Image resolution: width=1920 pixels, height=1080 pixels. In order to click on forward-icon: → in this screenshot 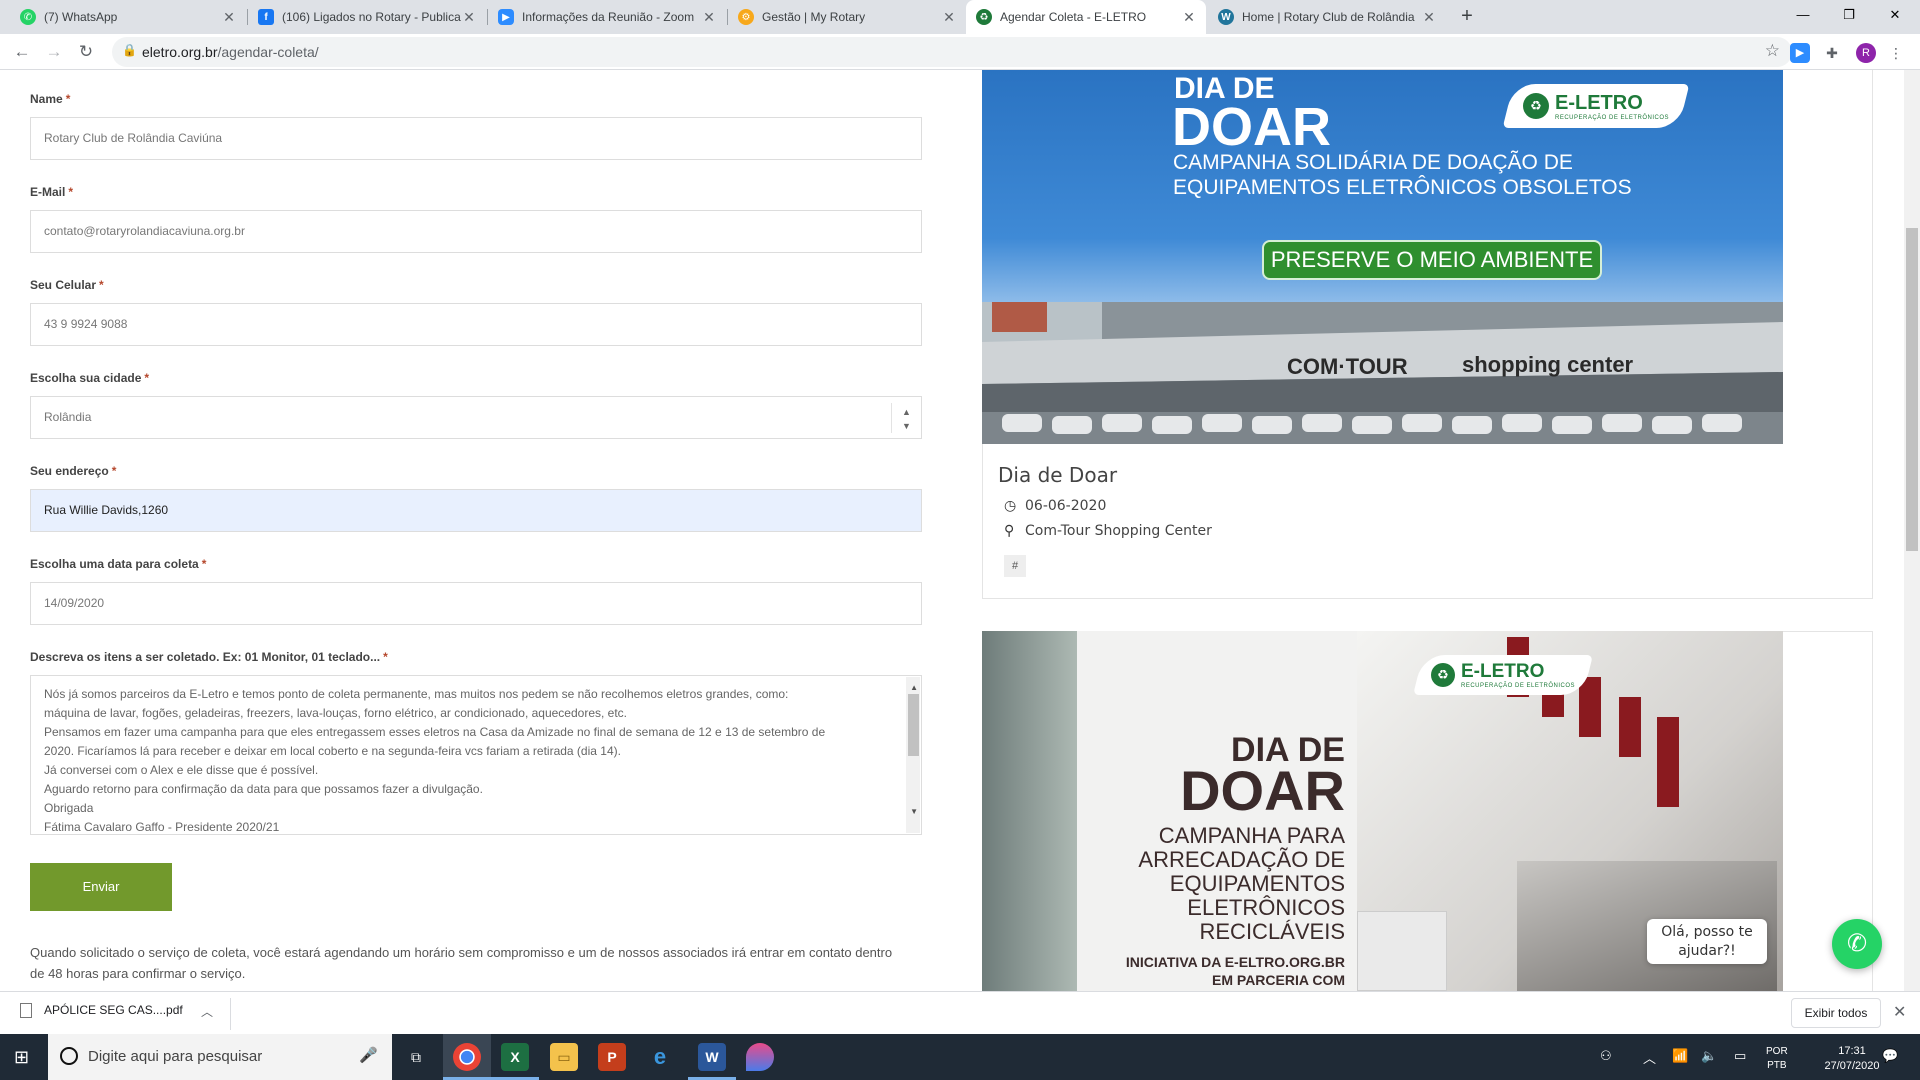, I will do `click(54, 52)`.